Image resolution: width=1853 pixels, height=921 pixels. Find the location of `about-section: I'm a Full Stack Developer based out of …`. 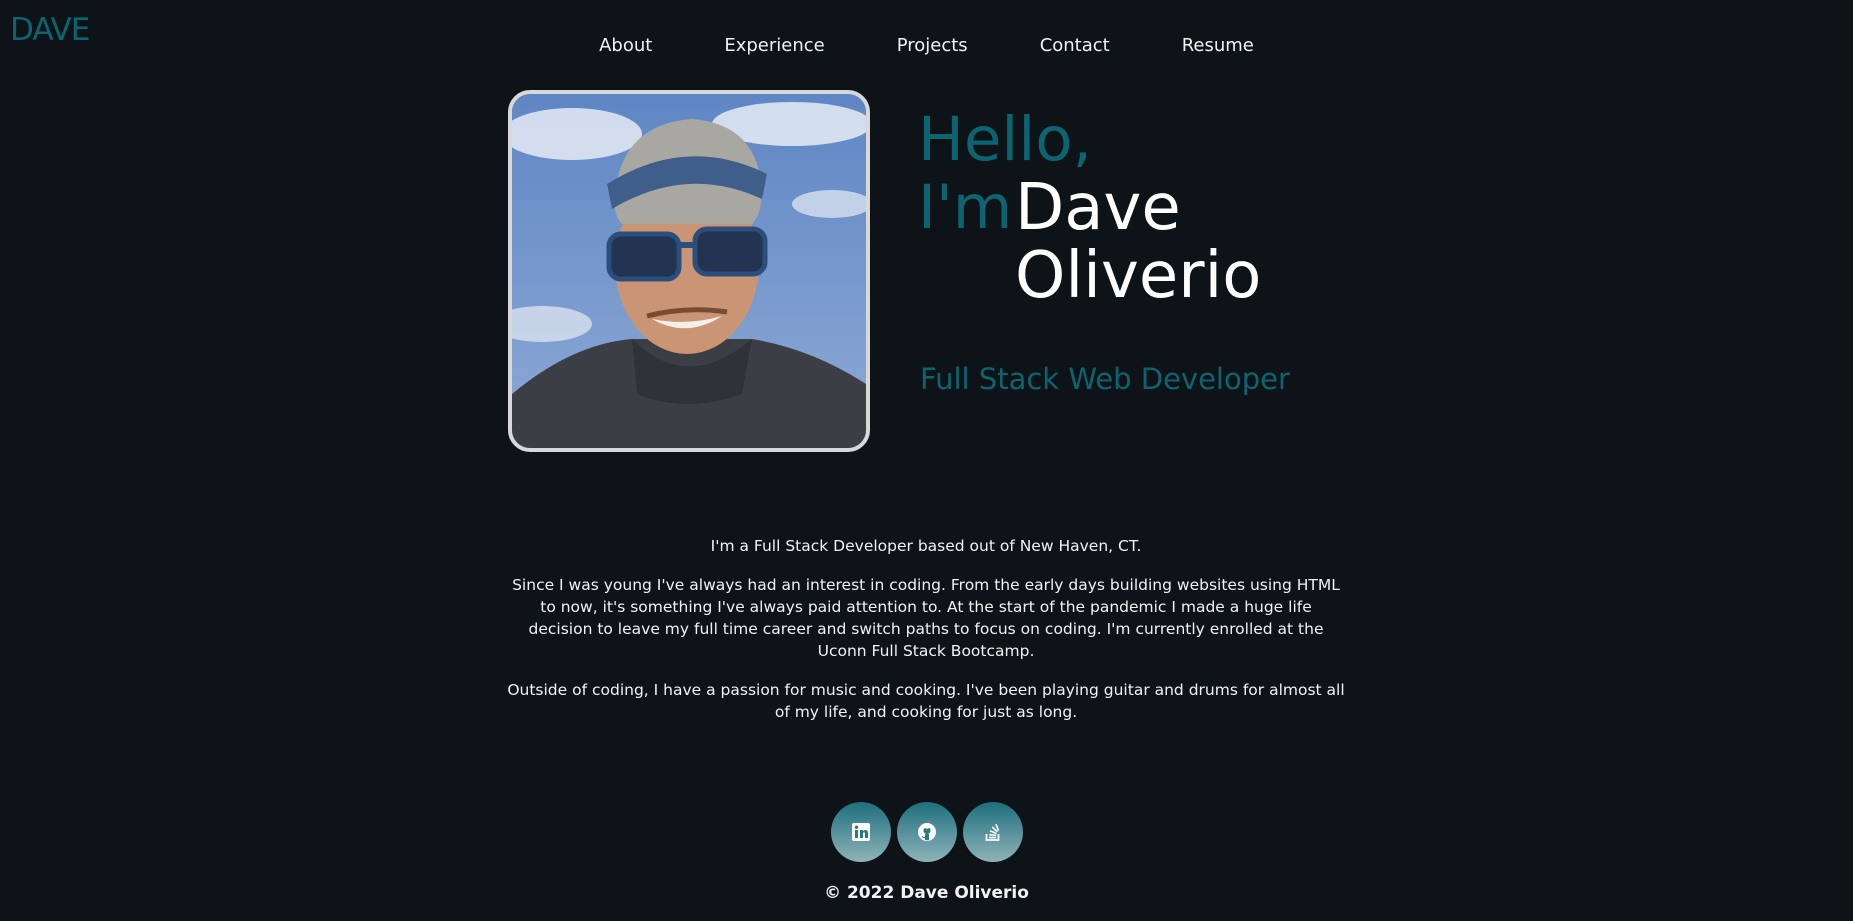

about-section: I'm a Full Stack Developer based out of … is located at coordinates (926, 637).